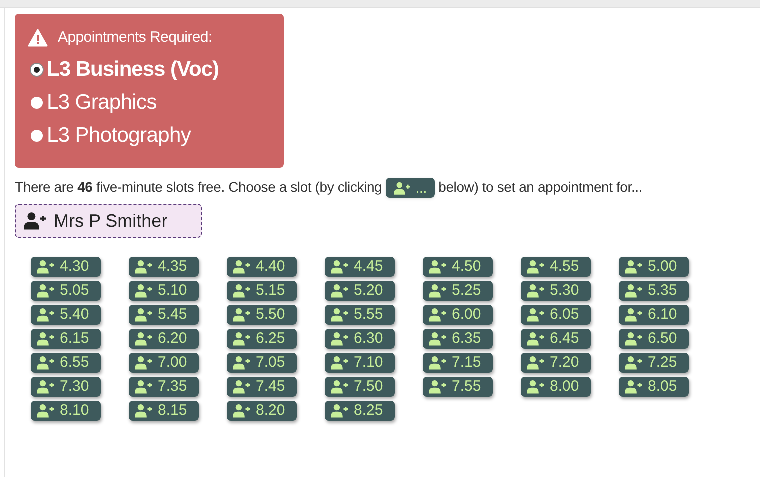 Image resolution: width=760 pixels, height=477 pixels. I want to click on slot-button: 6.35, so click(458, 339).